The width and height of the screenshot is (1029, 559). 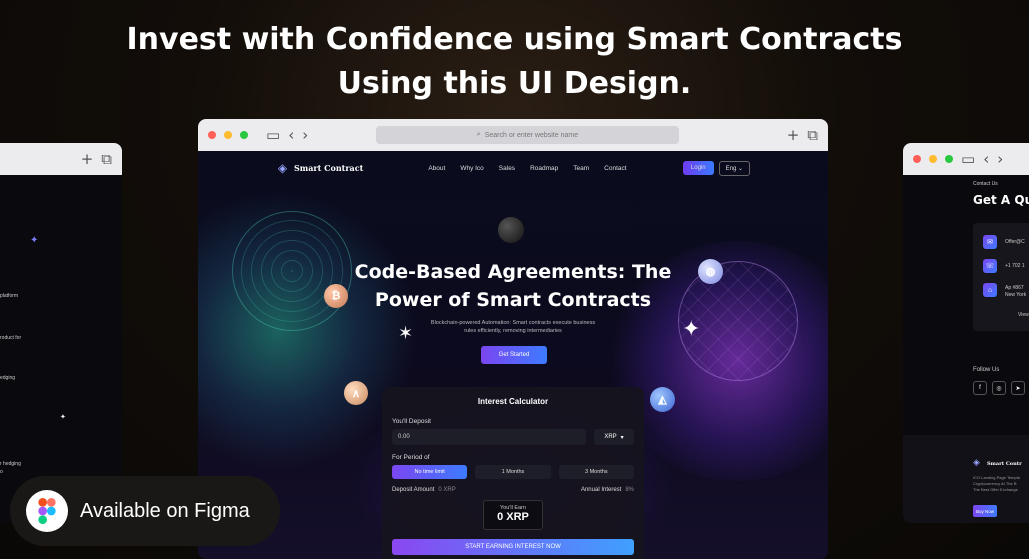 I want to click on mail-icon: ✉, so click(x=990, y=242).